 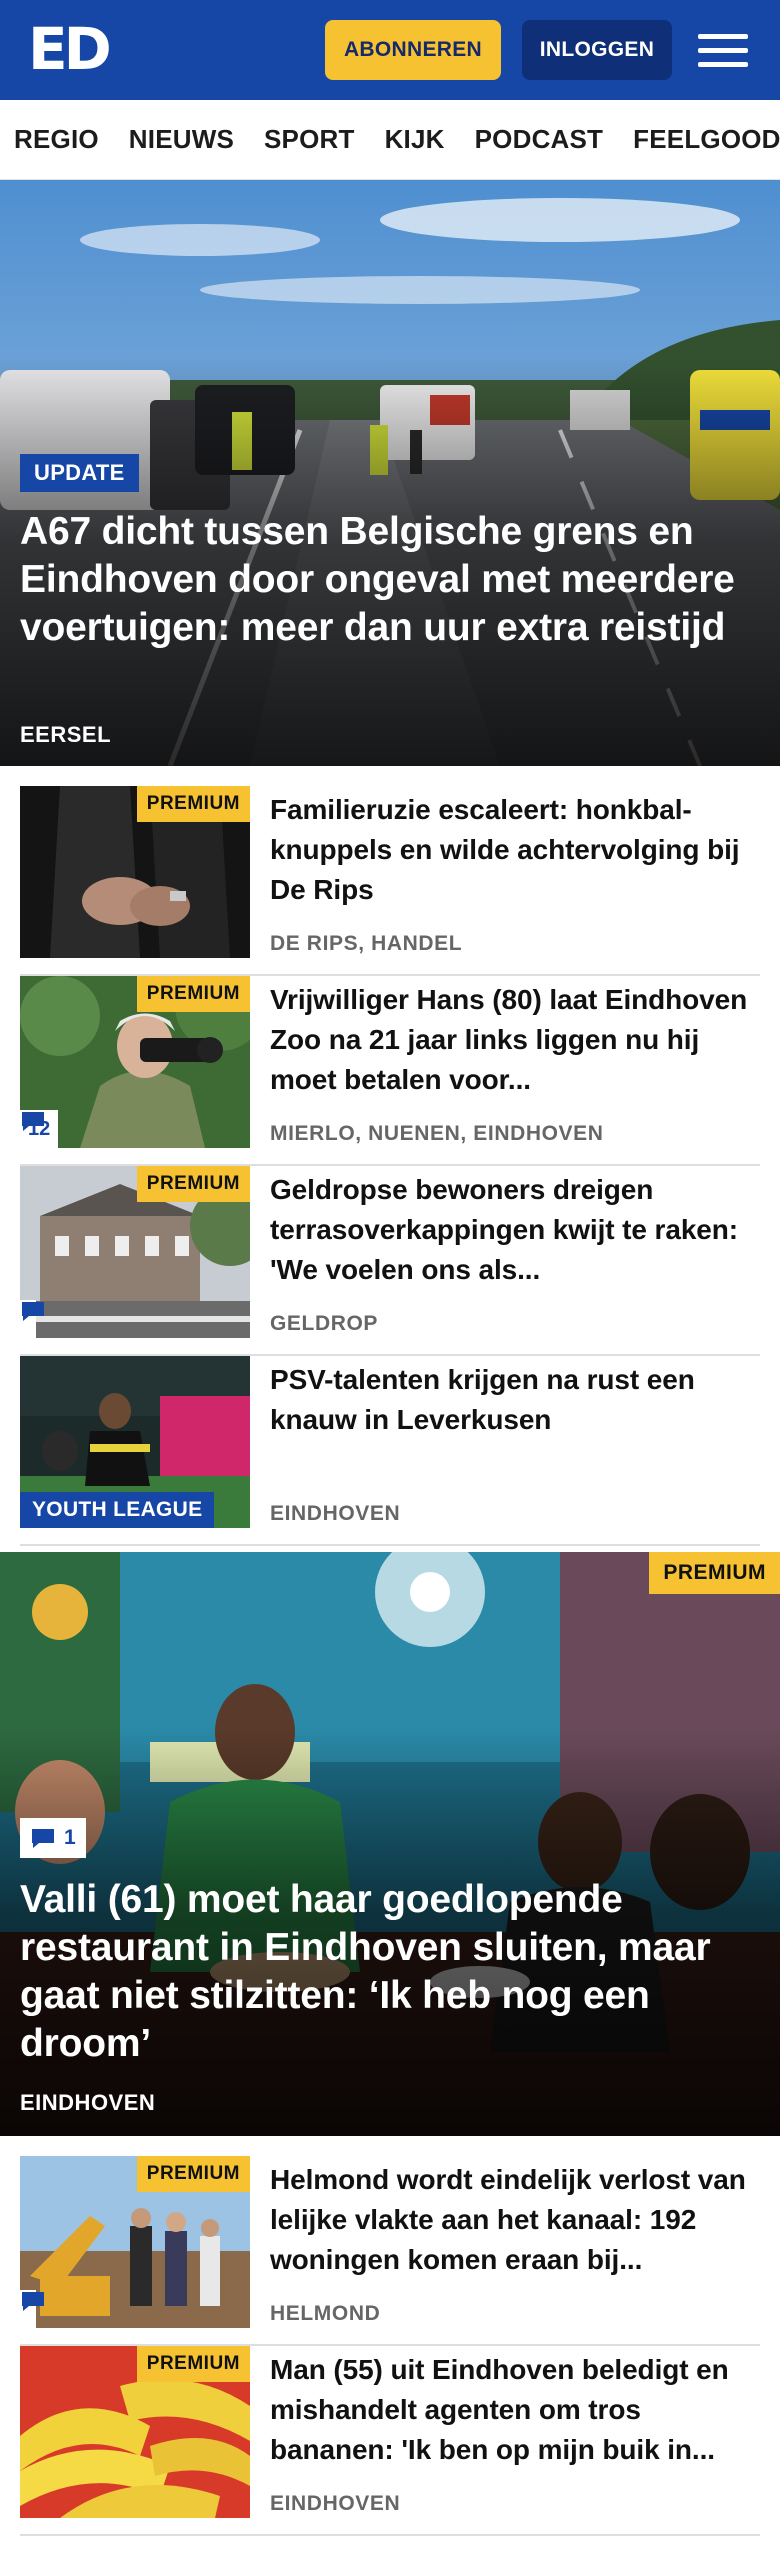 I want to click on comment-count-value: 1, so click(x=70, y=1837).